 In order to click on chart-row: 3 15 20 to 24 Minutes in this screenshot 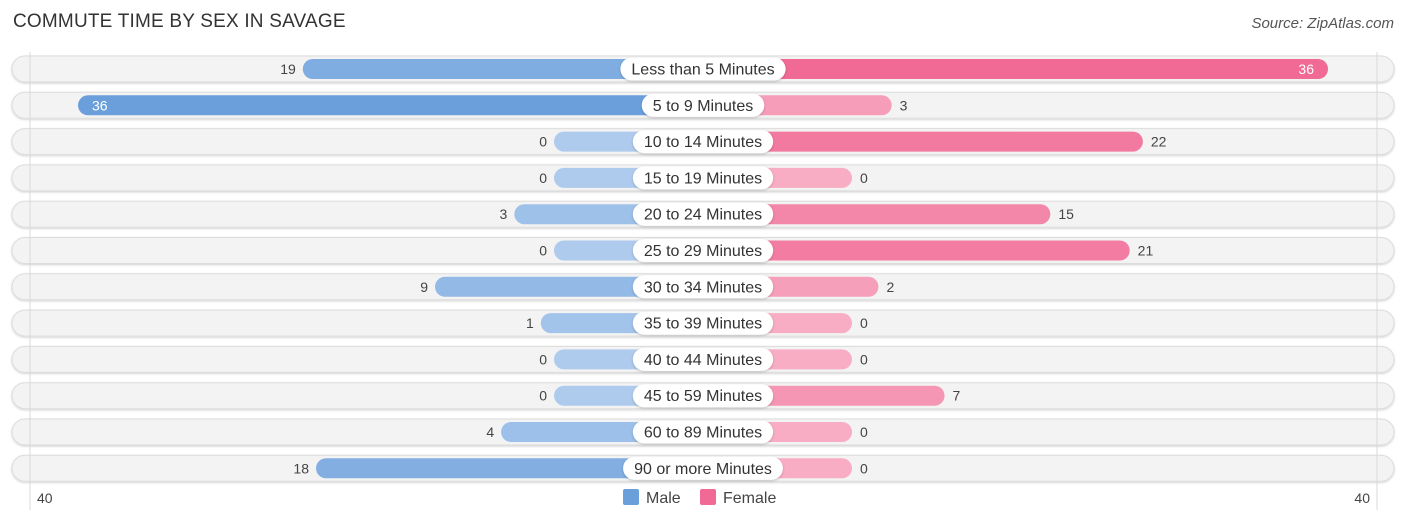, I will do `click(703, 214)`.